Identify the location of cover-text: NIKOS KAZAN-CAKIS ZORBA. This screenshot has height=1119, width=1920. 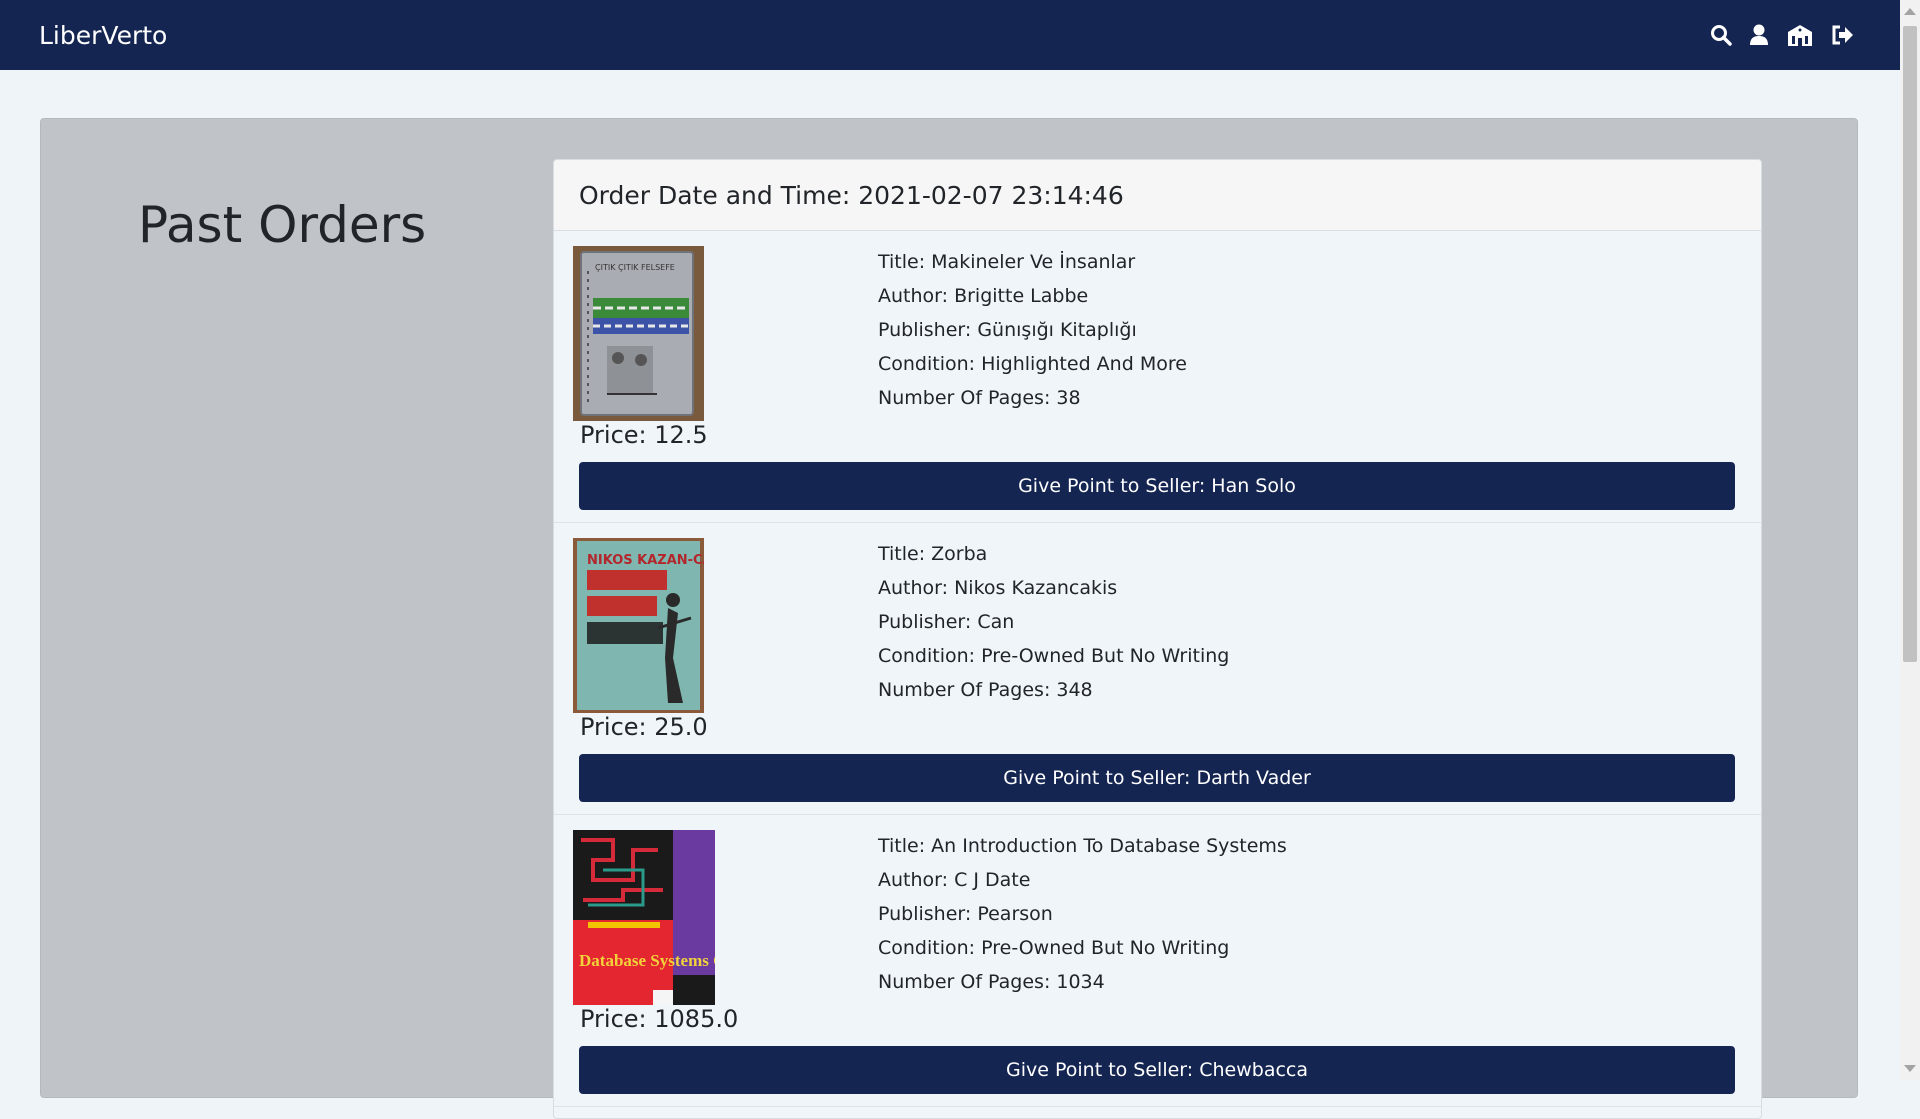
(645, 560).